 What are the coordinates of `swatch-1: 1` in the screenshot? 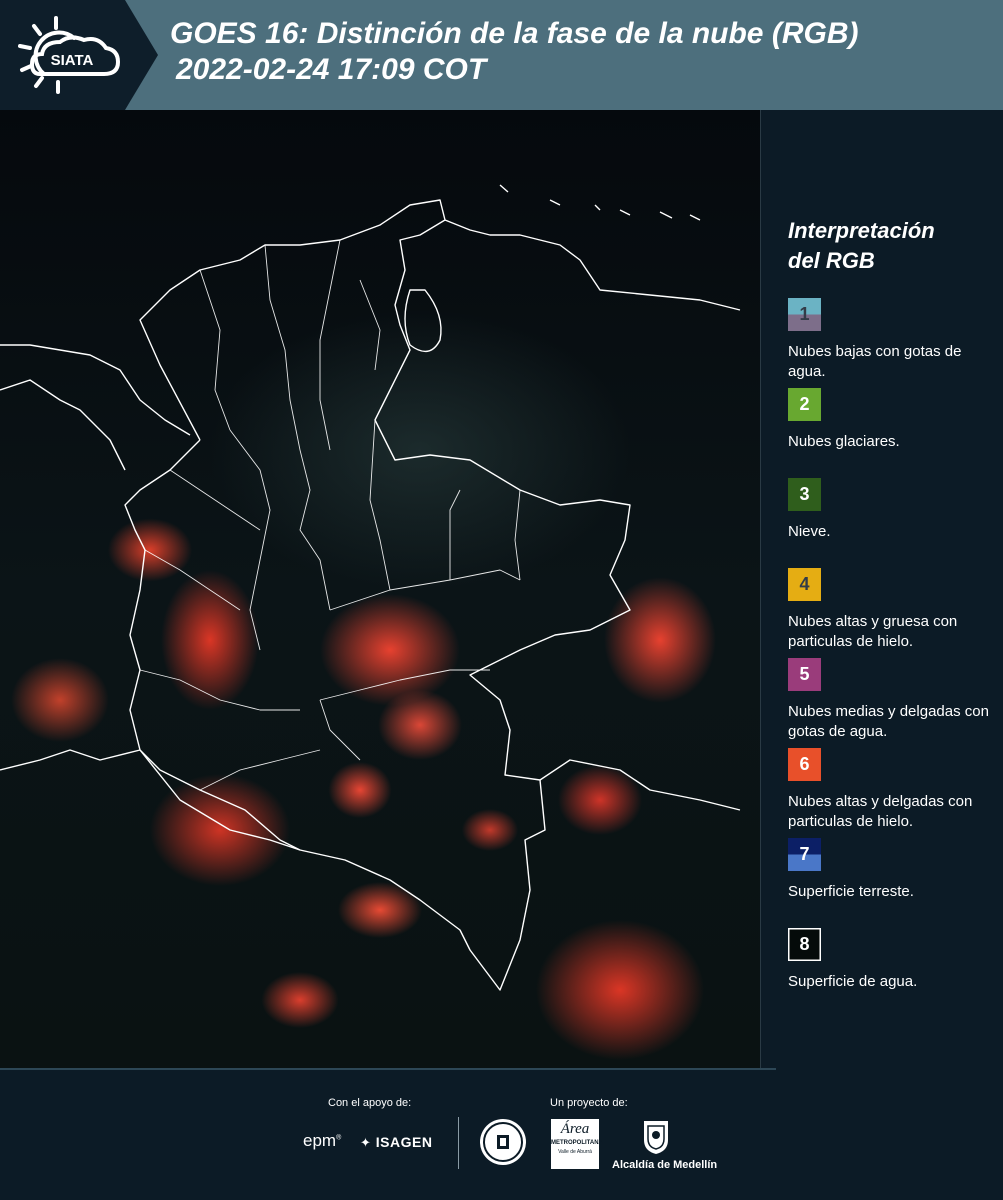 It's located at (804, 314).